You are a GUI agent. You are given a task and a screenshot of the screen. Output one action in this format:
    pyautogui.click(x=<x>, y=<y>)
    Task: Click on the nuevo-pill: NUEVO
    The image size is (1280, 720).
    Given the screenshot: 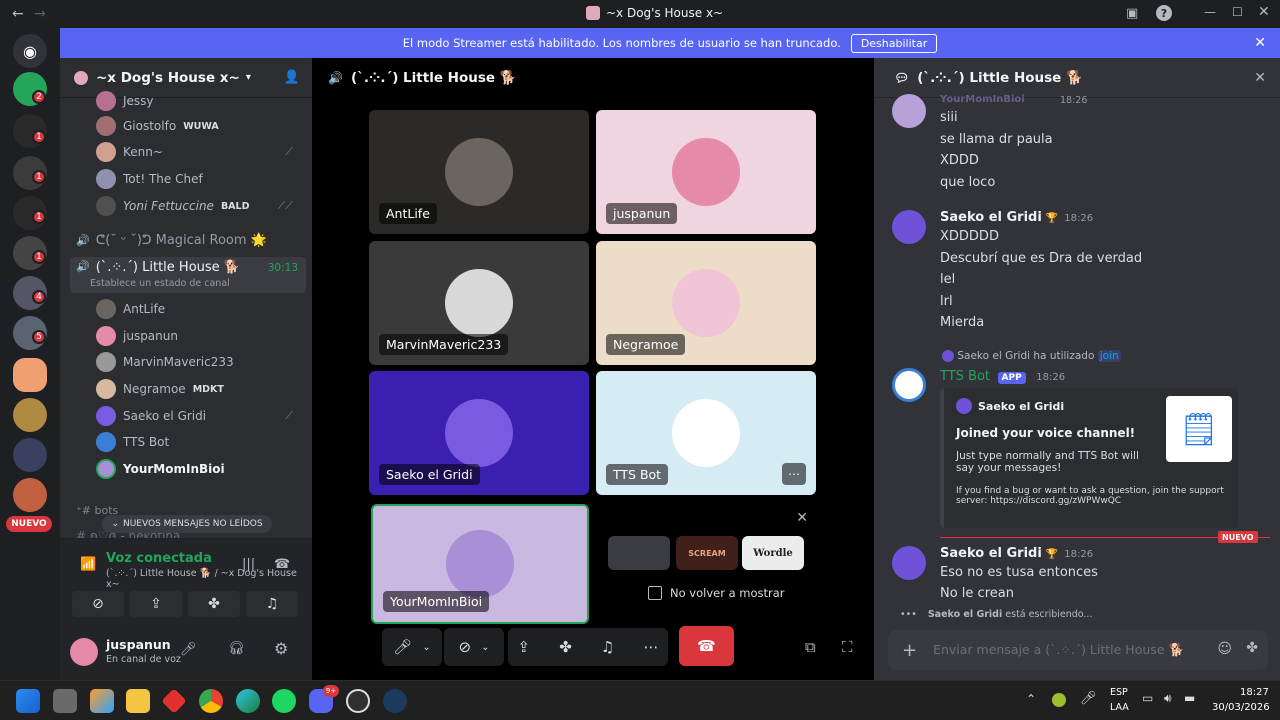 What is the action you would take?
    pyautogui.click(x=29, y=524)
    